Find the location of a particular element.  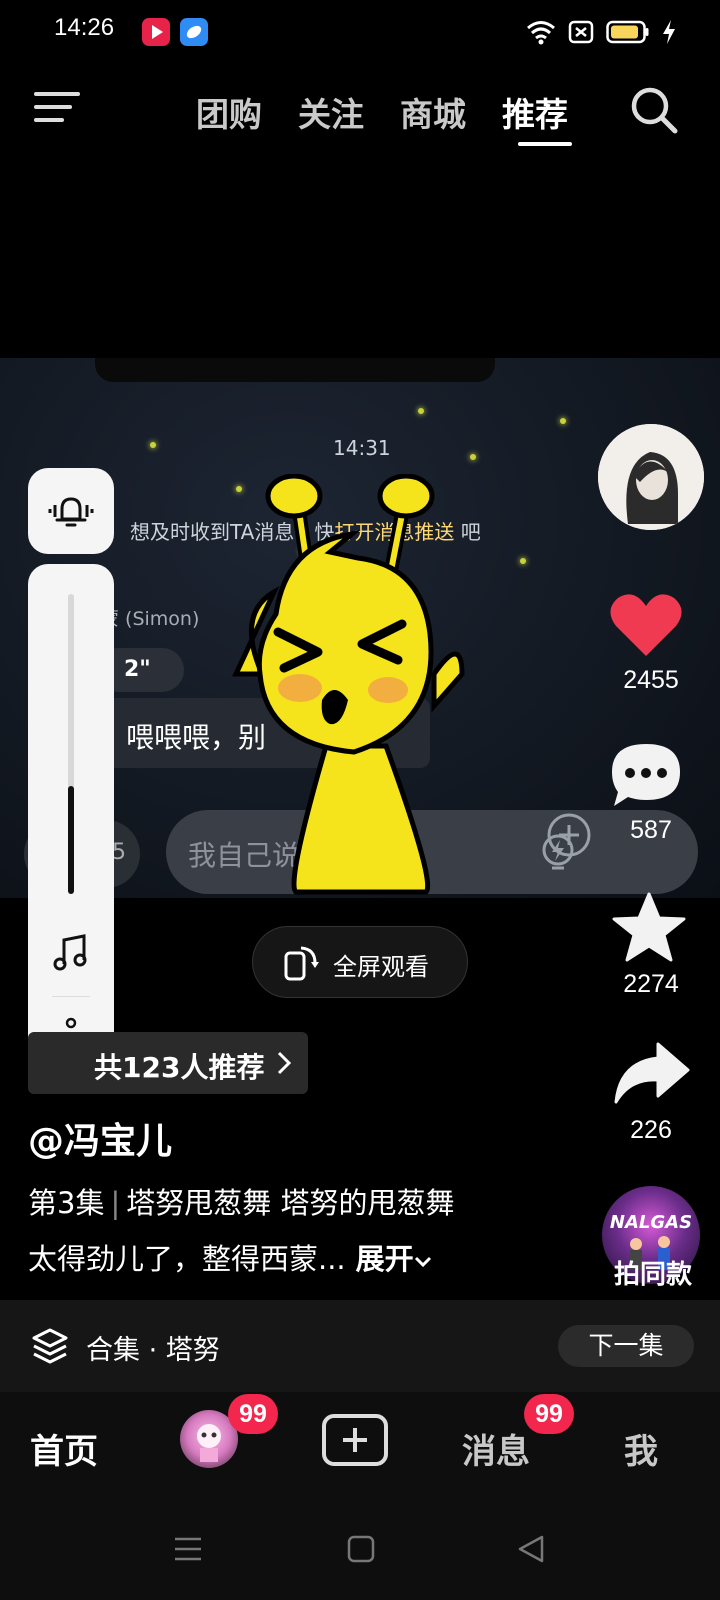

share-count: 226 is located at coordinates (651, 1130).